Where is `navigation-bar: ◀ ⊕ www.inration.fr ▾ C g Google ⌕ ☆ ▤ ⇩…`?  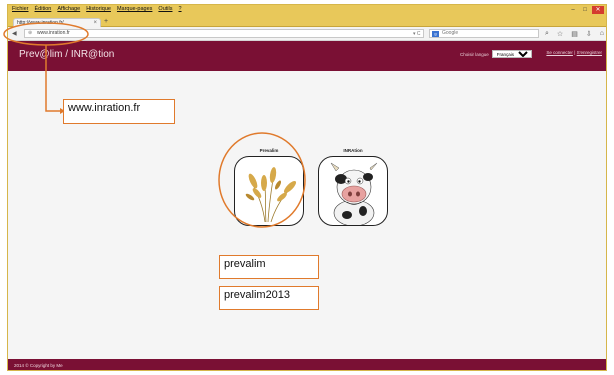
navigation-bar: ◀ ⊕ www.inration.fr ▾ C g Google ⌕ ☆ ▤ ⇩… is located at coordinates (307, 34).